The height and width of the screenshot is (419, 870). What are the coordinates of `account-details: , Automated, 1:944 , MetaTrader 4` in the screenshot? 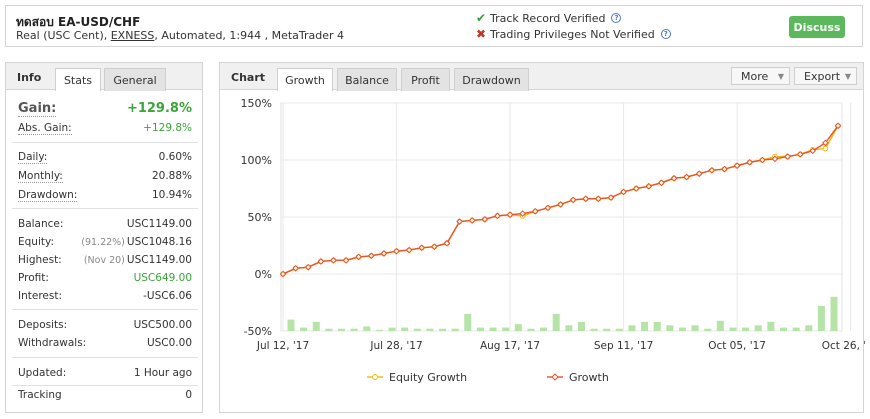 It's located at (249, 35).